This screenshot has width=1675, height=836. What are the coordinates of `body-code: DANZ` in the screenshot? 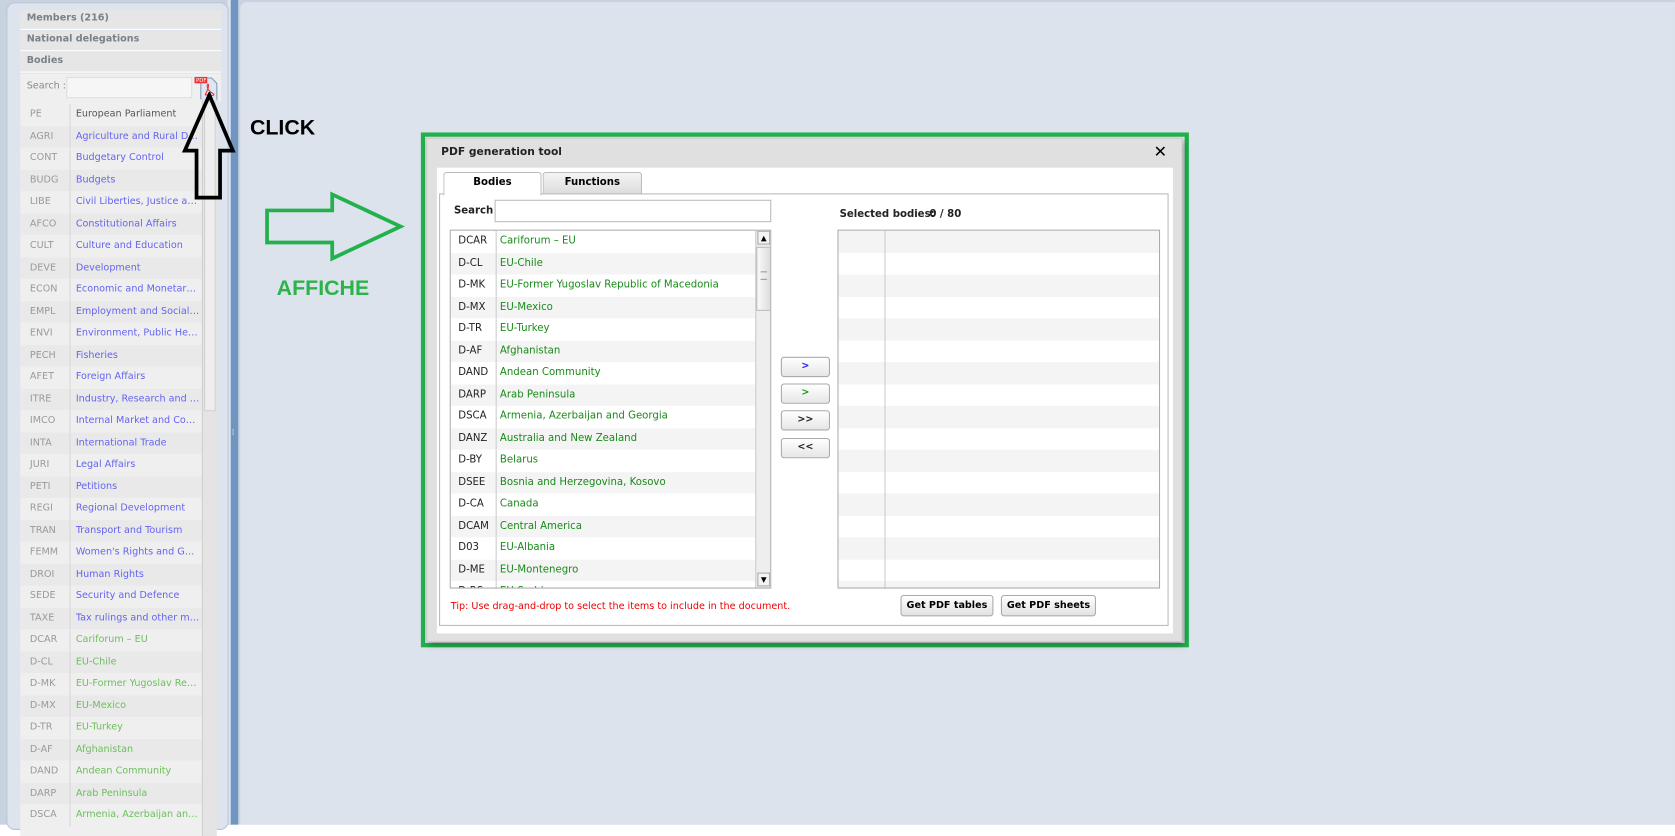 It's located at (473, 438).